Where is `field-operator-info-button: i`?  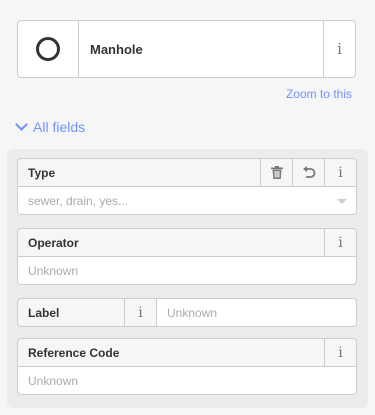
field-operator-info-button: i is located at coordinates (340, 242).